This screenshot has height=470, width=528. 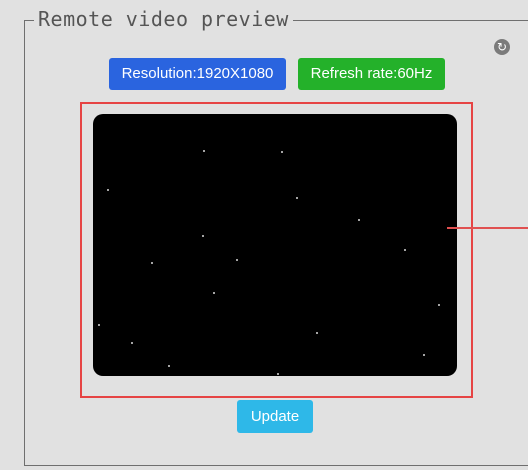 What do you see at coordinates (371, 74) in the screenshot?
I see `refresh-rate-badge: Refresh rate:60Hz` at bounding box center [371, 74].